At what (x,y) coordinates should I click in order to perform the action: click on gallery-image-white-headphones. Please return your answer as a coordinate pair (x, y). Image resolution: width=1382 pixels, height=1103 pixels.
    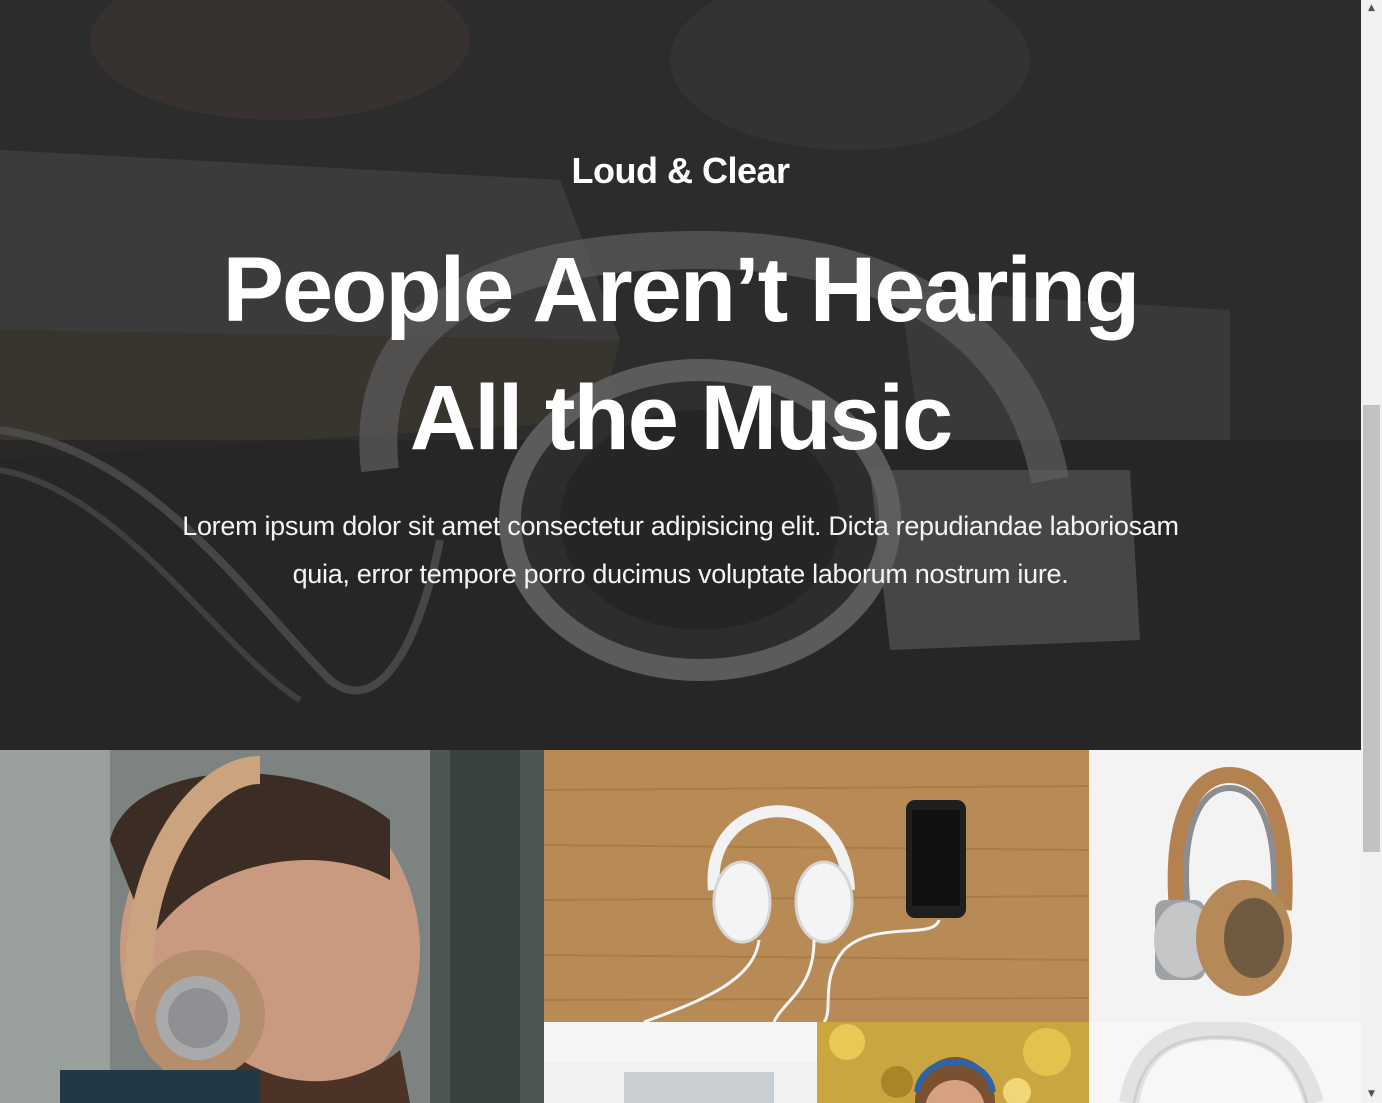
    Looking at the image, I should click on (1225, 1062).